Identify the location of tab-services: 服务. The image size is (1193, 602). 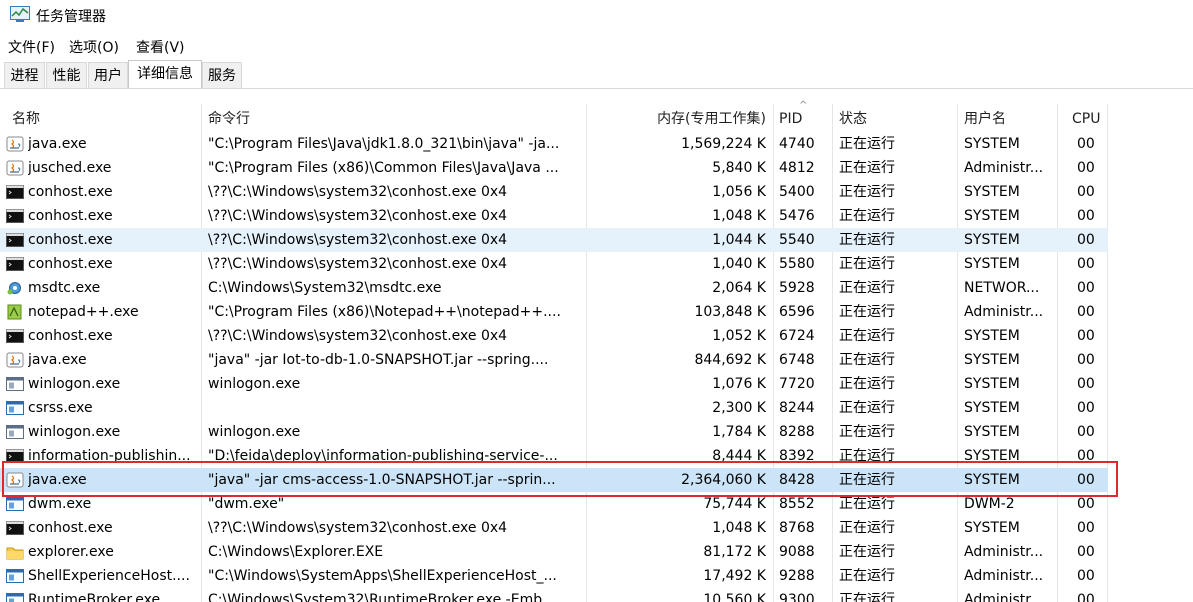
(222, 75).